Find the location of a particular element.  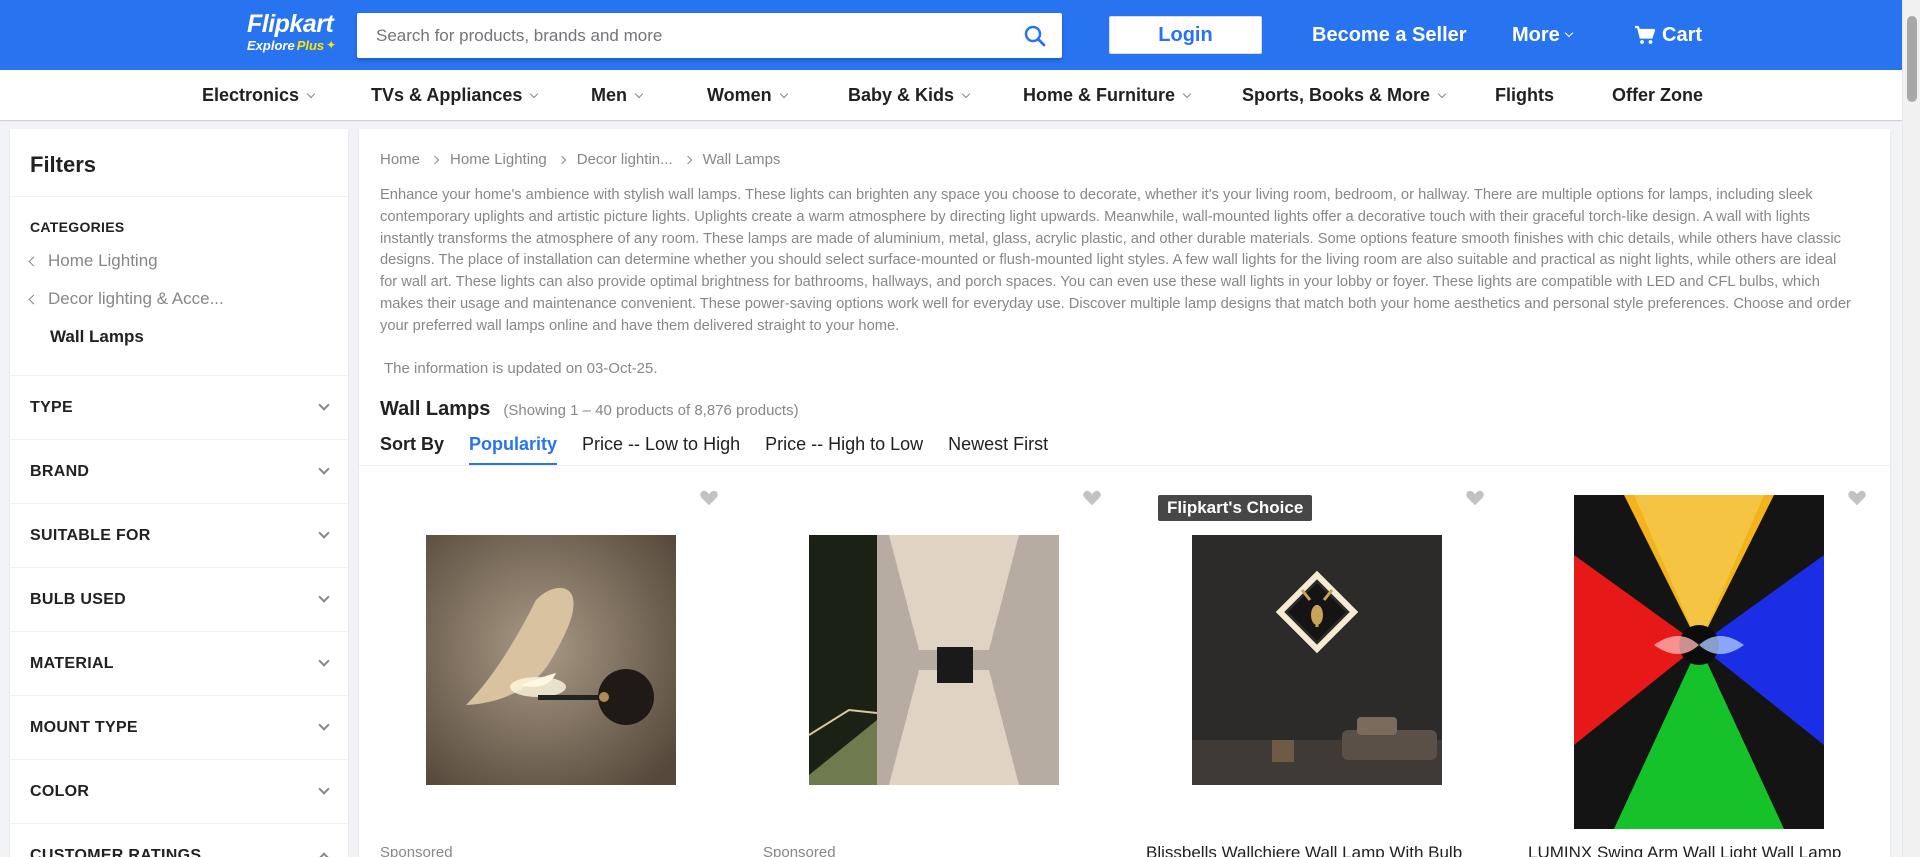

sort-newest-first: Newest First is located at coordinates (998, 453).